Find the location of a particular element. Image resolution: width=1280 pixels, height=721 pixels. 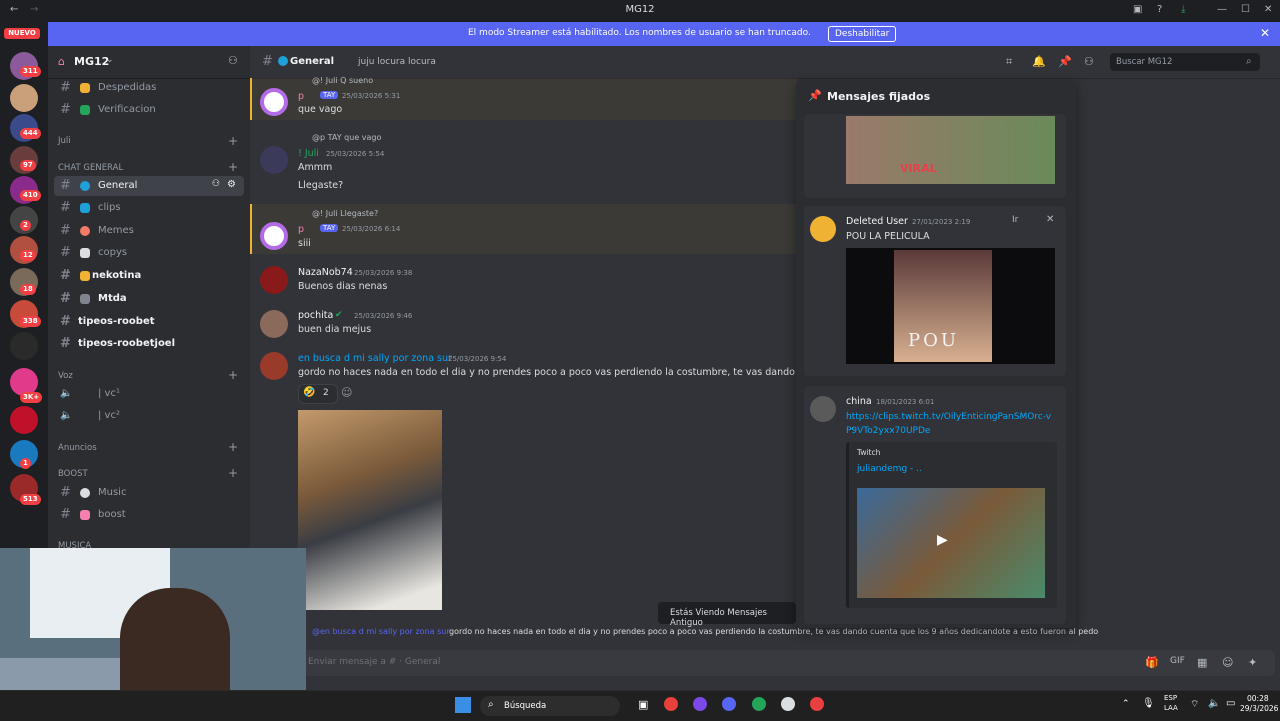

taskbar-search: ⌕ Búsqueda is located at coordinates (550, 706).